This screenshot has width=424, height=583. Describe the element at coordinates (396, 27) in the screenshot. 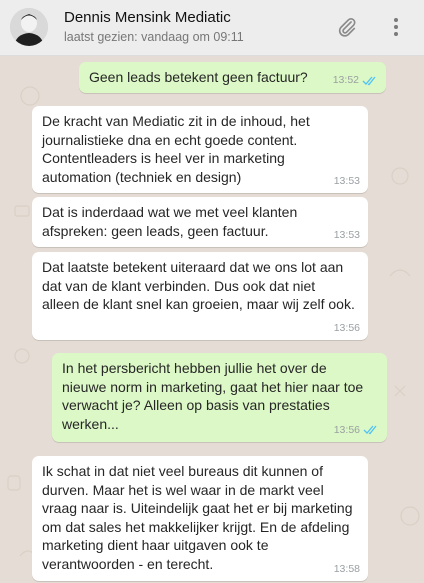

I see `menu-dots-icon` at that location.